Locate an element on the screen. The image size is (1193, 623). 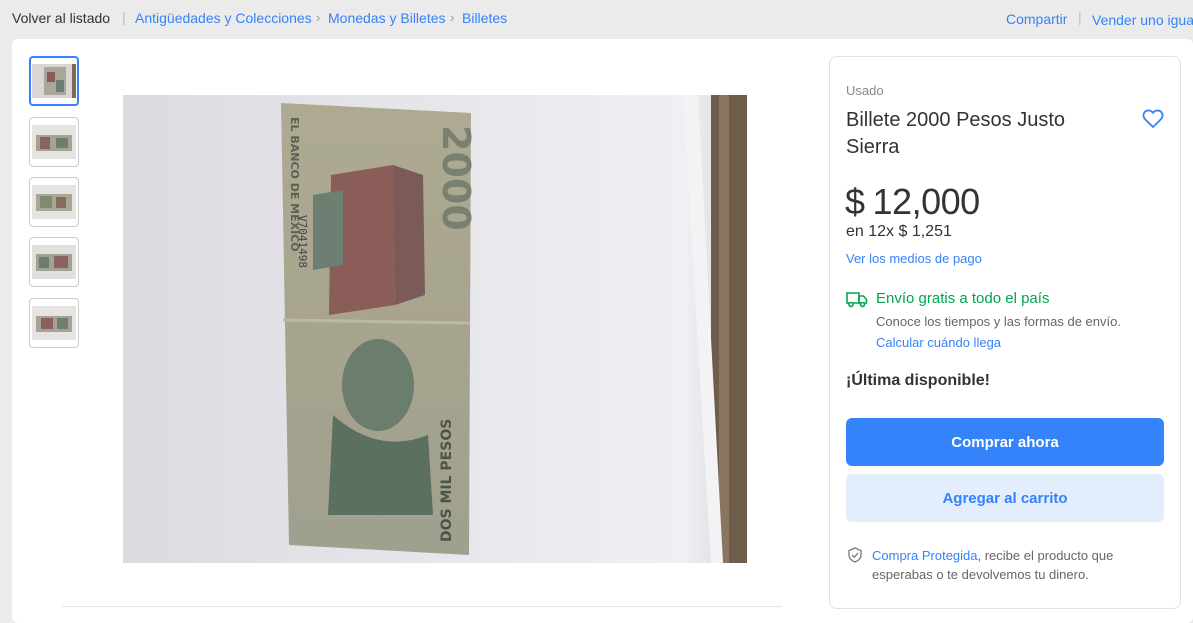
favorite-button is located at coordinates (1153, 119).